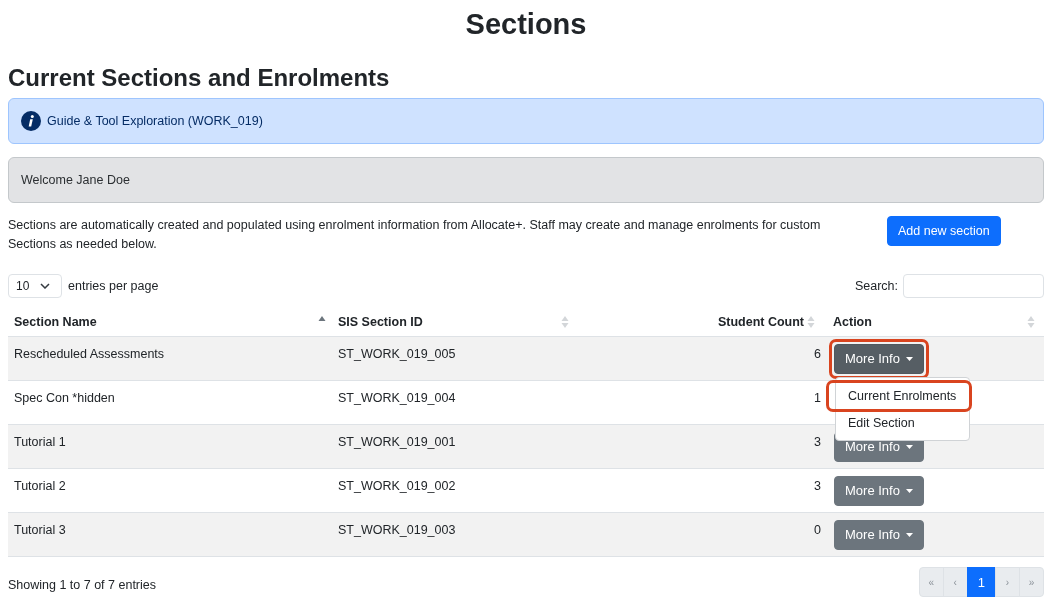 The image size is (1050, 604). I want to click on column-header: Action, so click(852, 322).